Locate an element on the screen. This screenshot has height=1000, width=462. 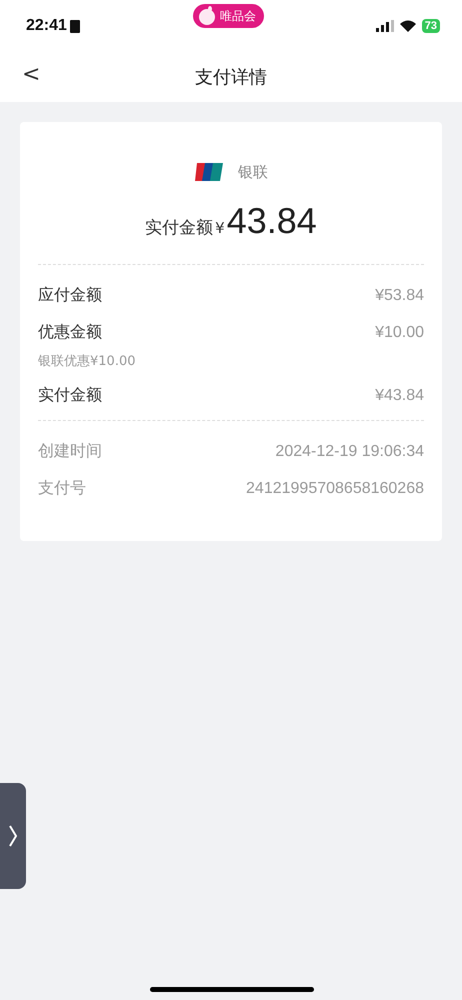
payment-method: 银联 is located at coordinates (253, 172).